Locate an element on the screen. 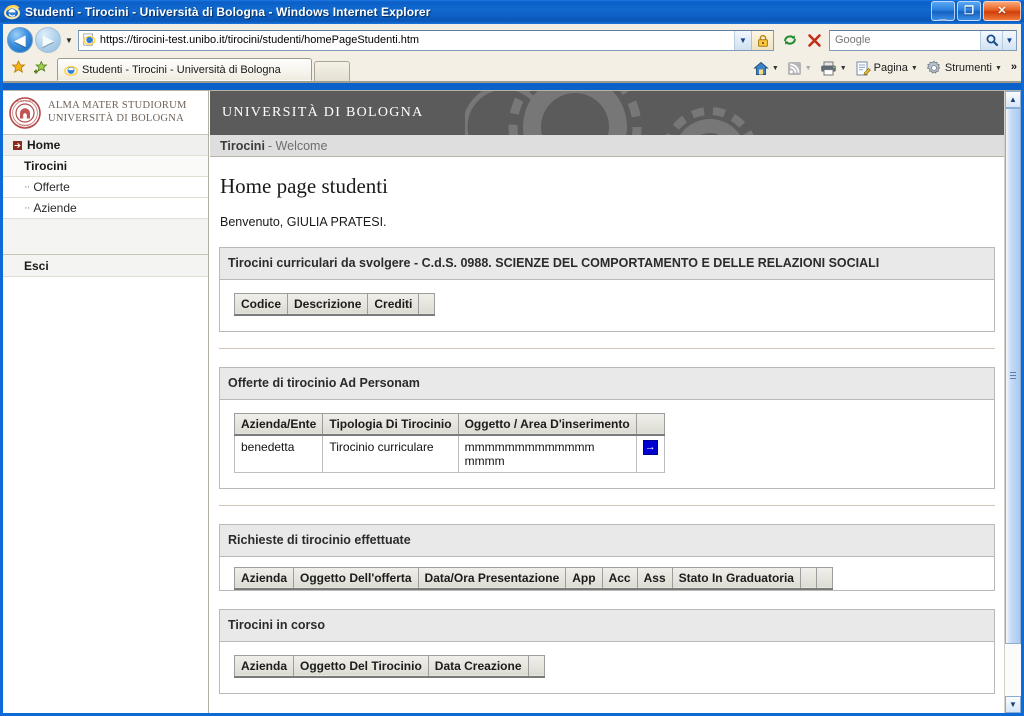 This screenshot has height=716, width=1024. close-button: ✕ is located at coordinates (1002, 11).